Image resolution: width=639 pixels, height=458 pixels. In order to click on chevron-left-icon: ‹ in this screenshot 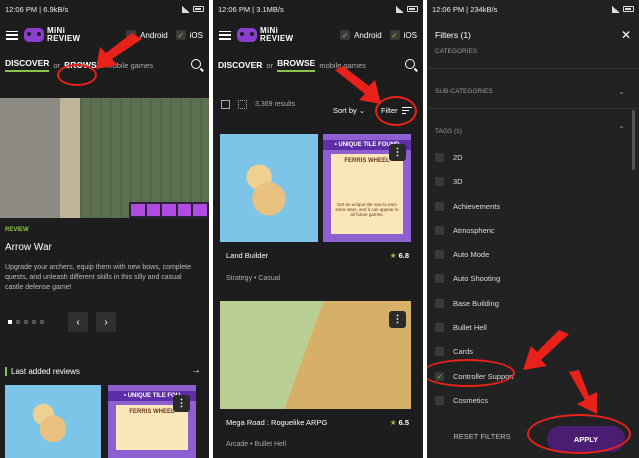, I will do `click(78, 322)`.